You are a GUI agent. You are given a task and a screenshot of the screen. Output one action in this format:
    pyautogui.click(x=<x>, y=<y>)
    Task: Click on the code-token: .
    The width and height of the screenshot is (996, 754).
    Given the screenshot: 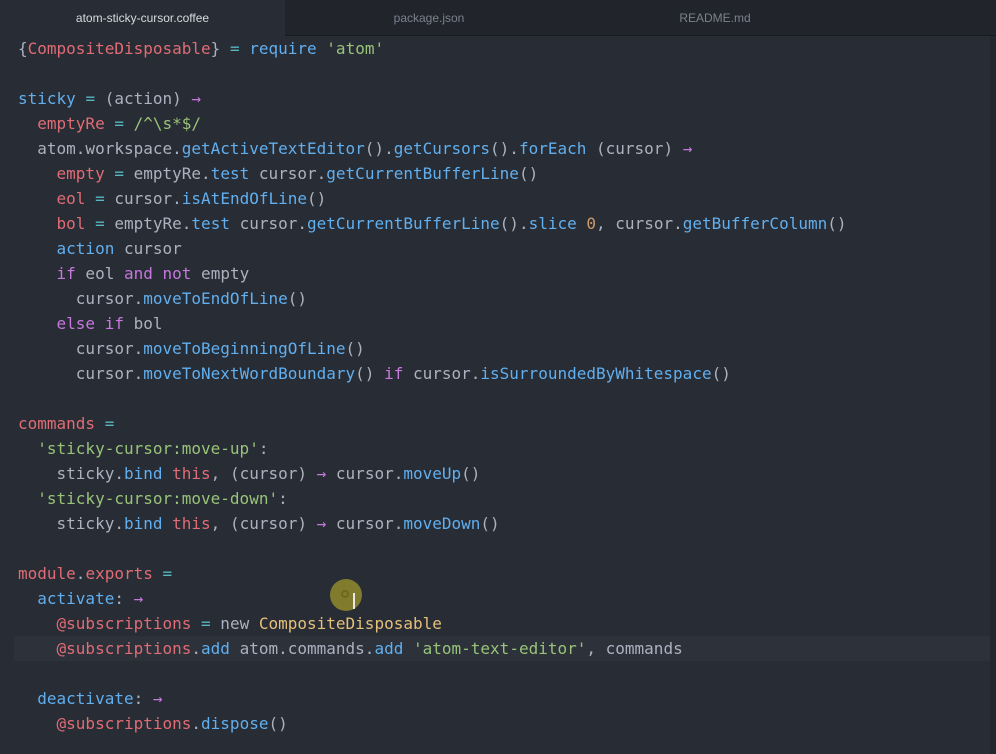 What is the action you would take?
    pyautogui.click(x=80, y=573)
    